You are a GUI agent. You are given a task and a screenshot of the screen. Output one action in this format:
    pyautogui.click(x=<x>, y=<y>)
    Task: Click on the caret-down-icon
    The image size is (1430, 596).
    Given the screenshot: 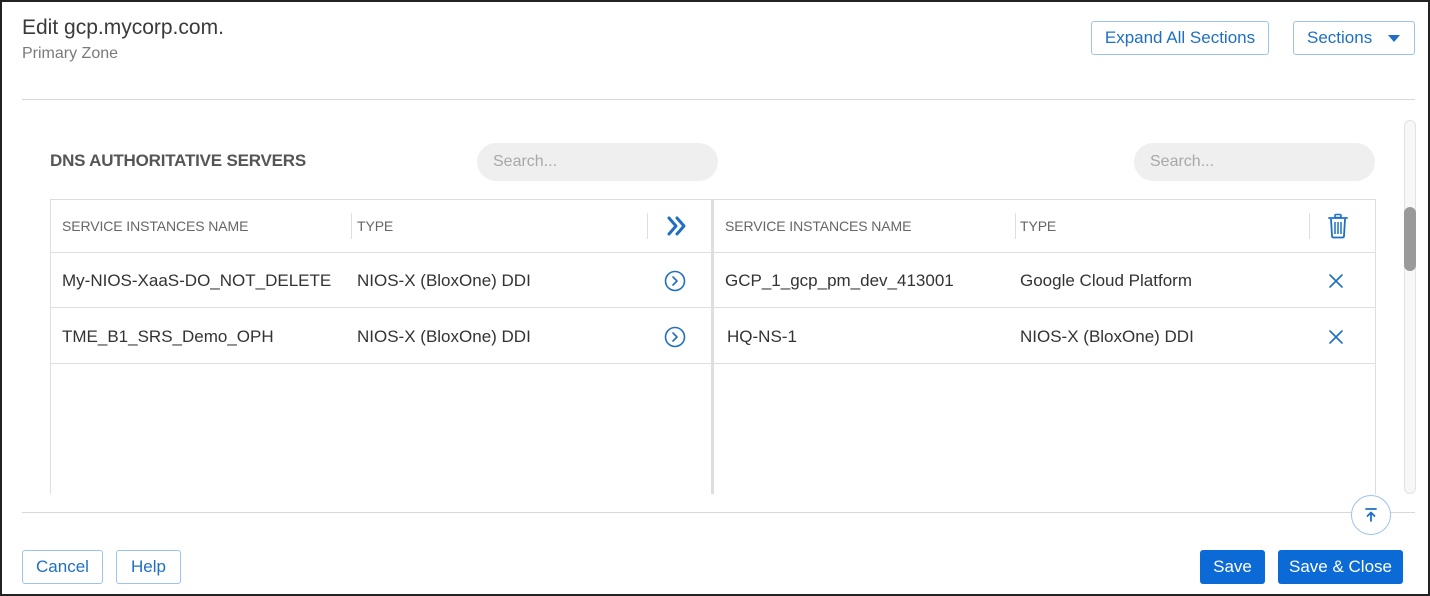 What is the action you would take?
    pyautogui.click(x=1394, y=38)
    